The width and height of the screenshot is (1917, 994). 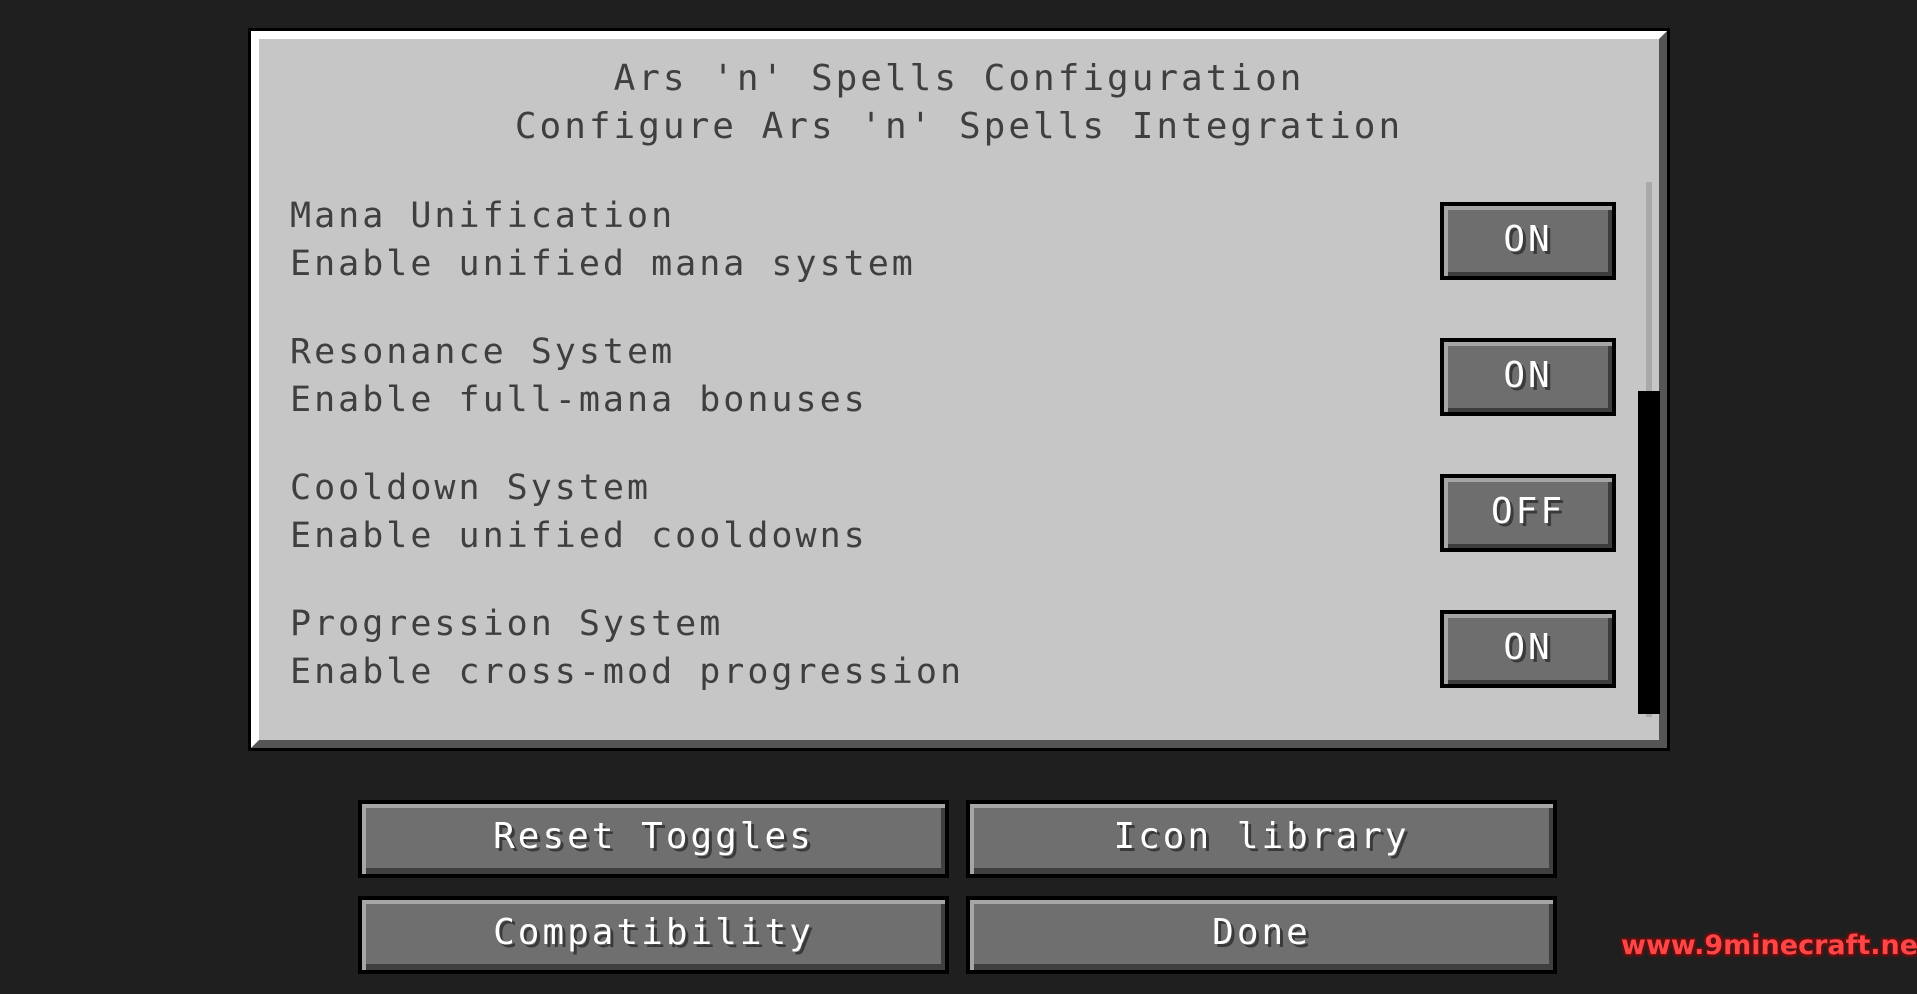 What do you see at coordinates (471, 488) in the screenshot?
I see `option-name-cooldown-system: Cooldown System` at bounding box center [471, 488].